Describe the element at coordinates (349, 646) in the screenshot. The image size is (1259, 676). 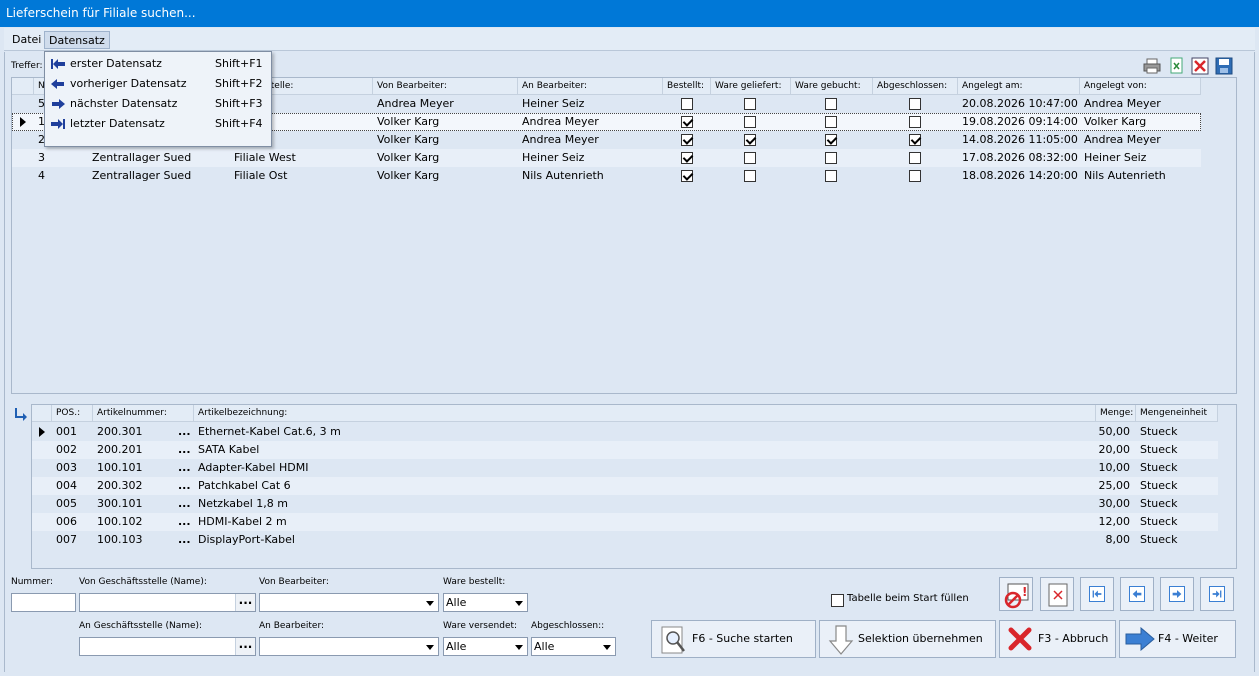
I see `an-bearbeiter-select` at that location.